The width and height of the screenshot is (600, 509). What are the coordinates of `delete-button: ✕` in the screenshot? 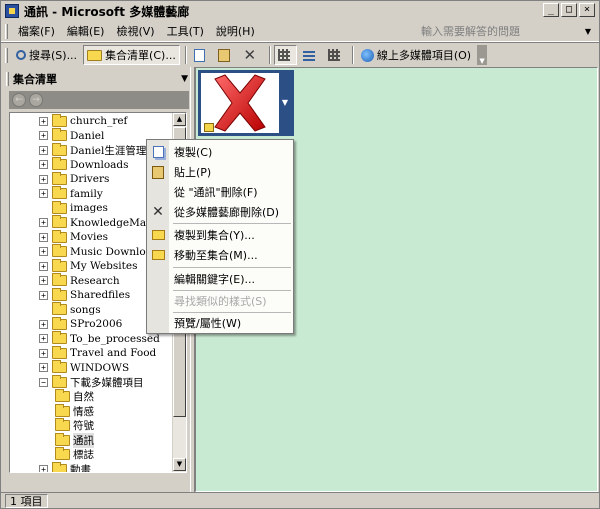 It's located at (251, 55).